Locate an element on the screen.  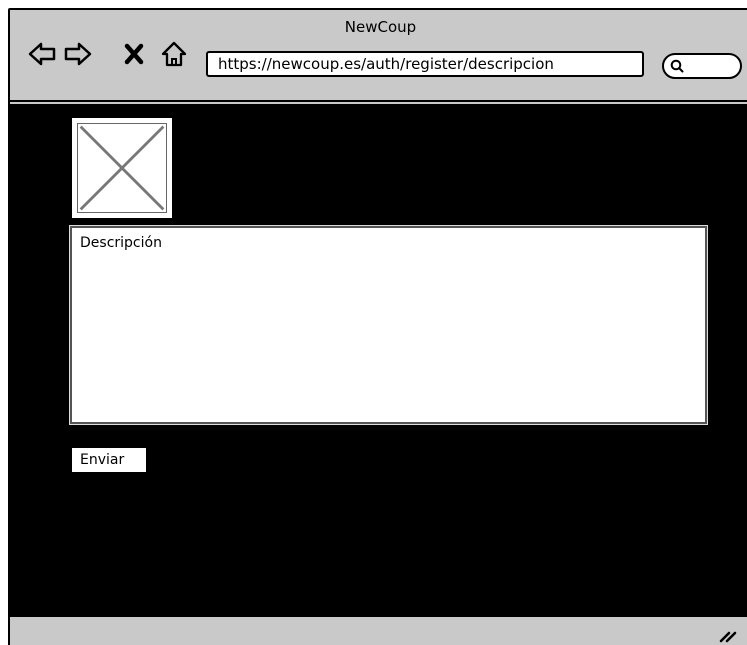
submit-button: Enviar is located at coordinates (109, 460).